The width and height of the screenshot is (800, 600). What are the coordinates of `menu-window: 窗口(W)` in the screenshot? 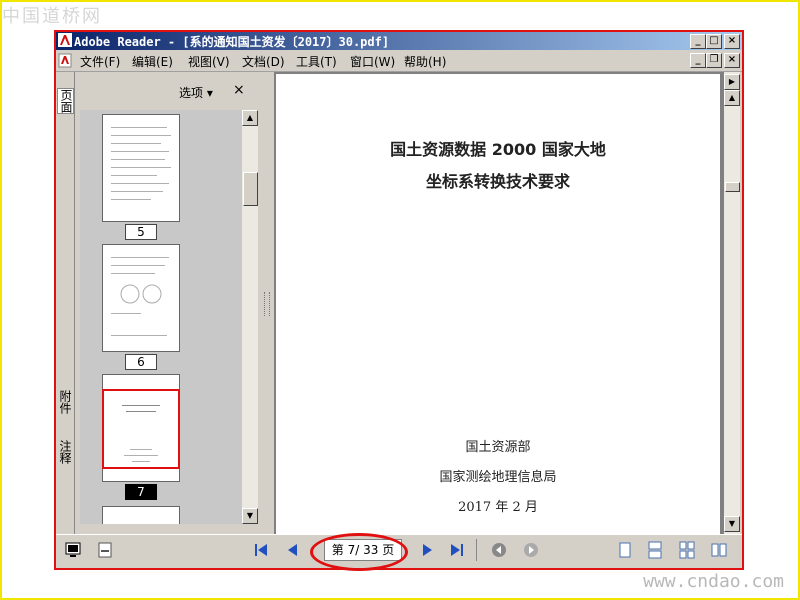 It's located at (372, 61).